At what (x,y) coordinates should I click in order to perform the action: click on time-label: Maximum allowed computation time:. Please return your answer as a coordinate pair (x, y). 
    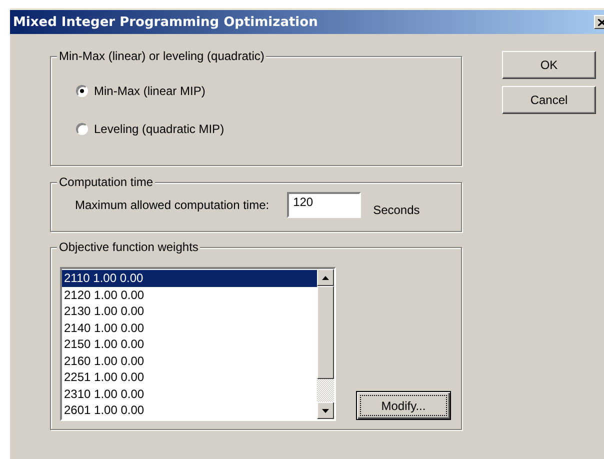
    Looking at the image, I should click on (172, 205).